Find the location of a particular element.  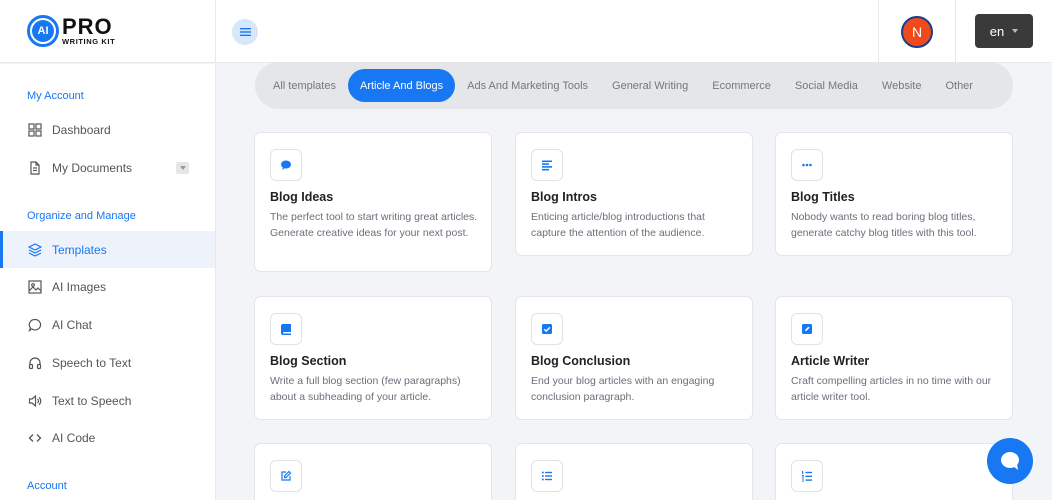

card-title: Blog Ideas is located at coordinates (302, 197).